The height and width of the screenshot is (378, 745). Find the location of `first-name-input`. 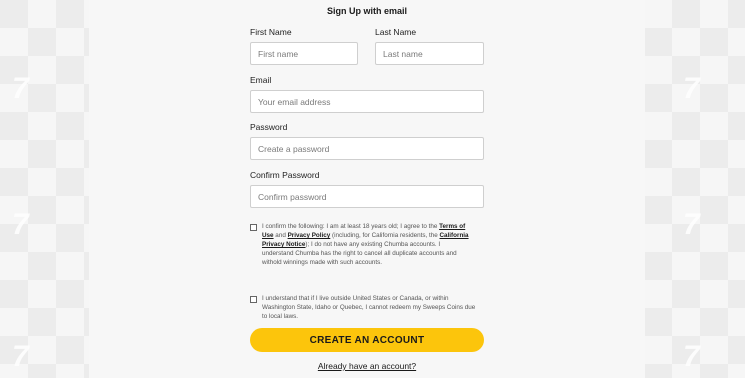

first-name-input is located at coordinates (304, 53).